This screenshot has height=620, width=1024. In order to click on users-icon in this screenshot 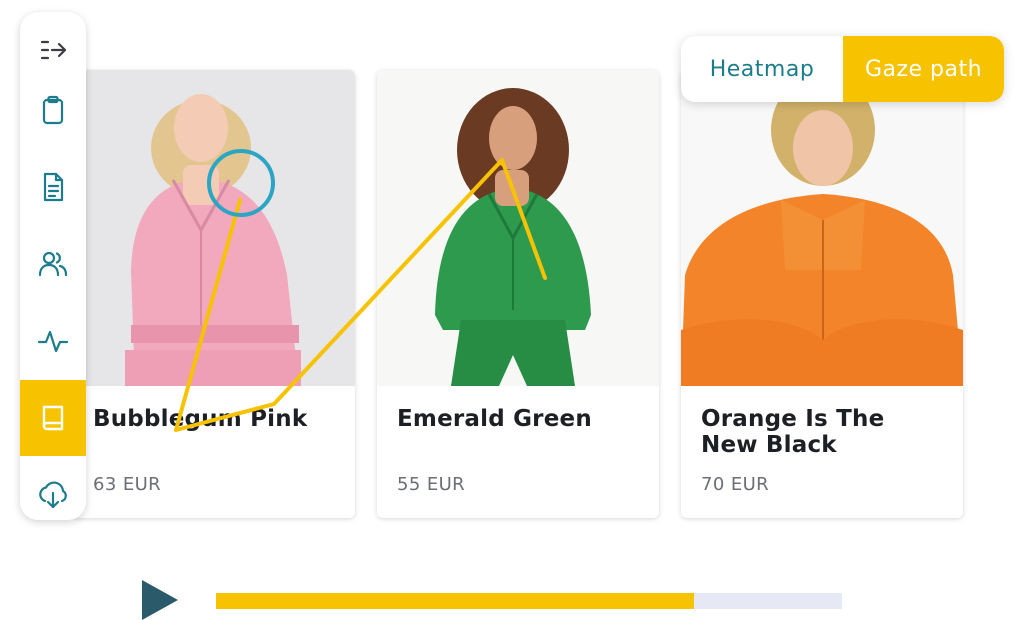, I will do `click(53, 264)`.